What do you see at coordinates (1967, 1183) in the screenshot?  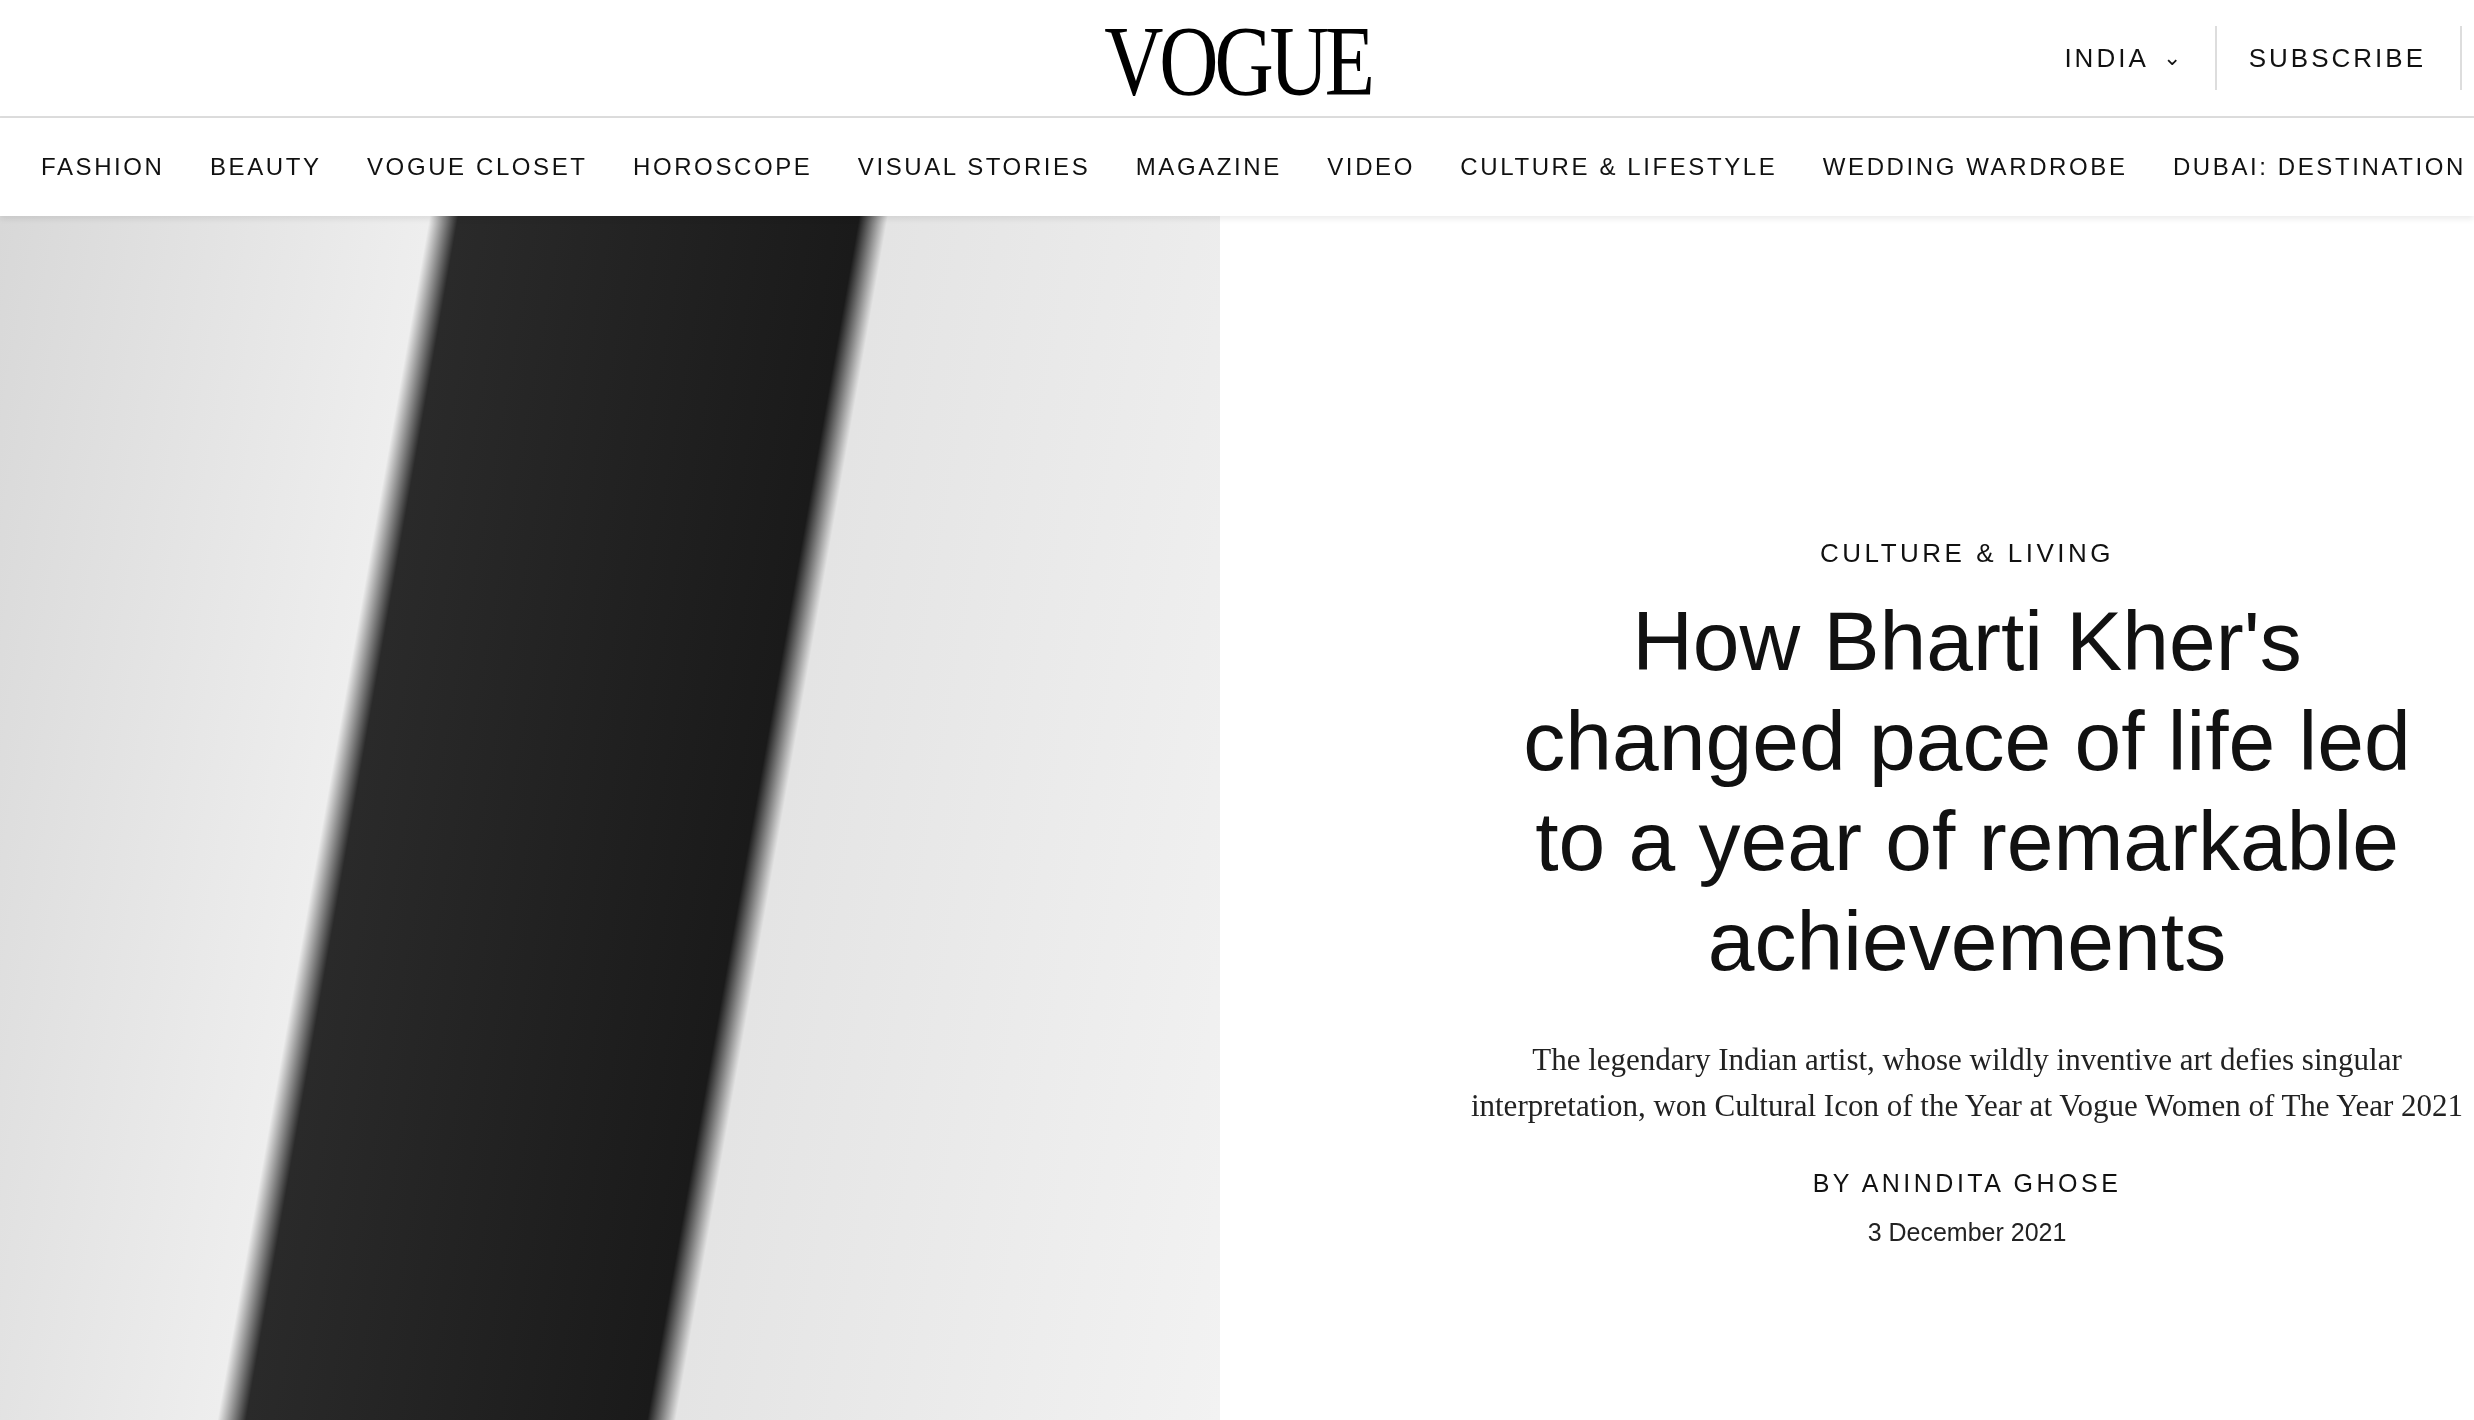 I see `byline: BY ANINDITA GHOSE` at bounding box center [1967, 1183].